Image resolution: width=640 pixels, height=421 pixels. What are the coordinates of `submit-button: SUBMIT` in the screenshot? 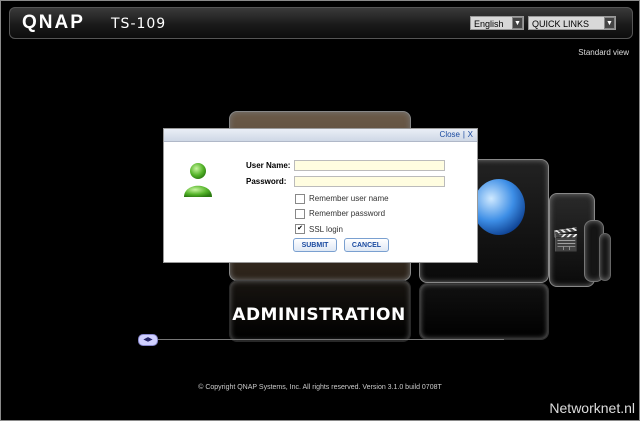 It's located at (315, 245).